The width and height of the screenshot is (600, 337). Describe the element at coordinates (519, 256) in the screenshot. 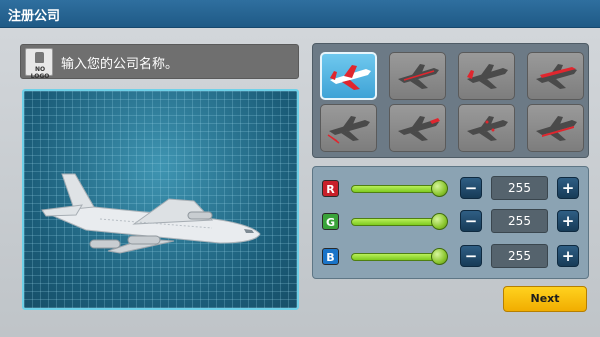

I see `blue-value-field: 255` at that location.